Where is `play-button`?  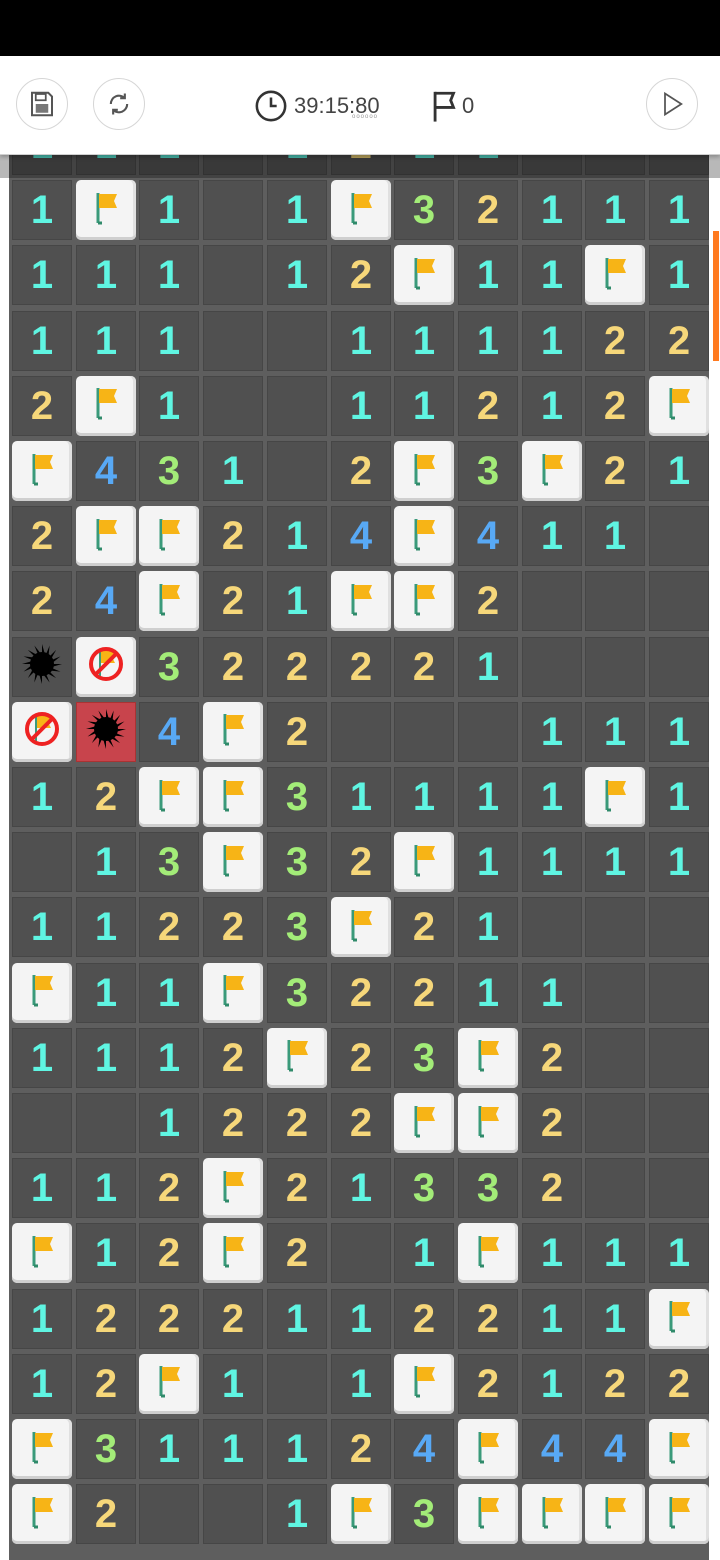
play-button is located at coordinates (672, 104).